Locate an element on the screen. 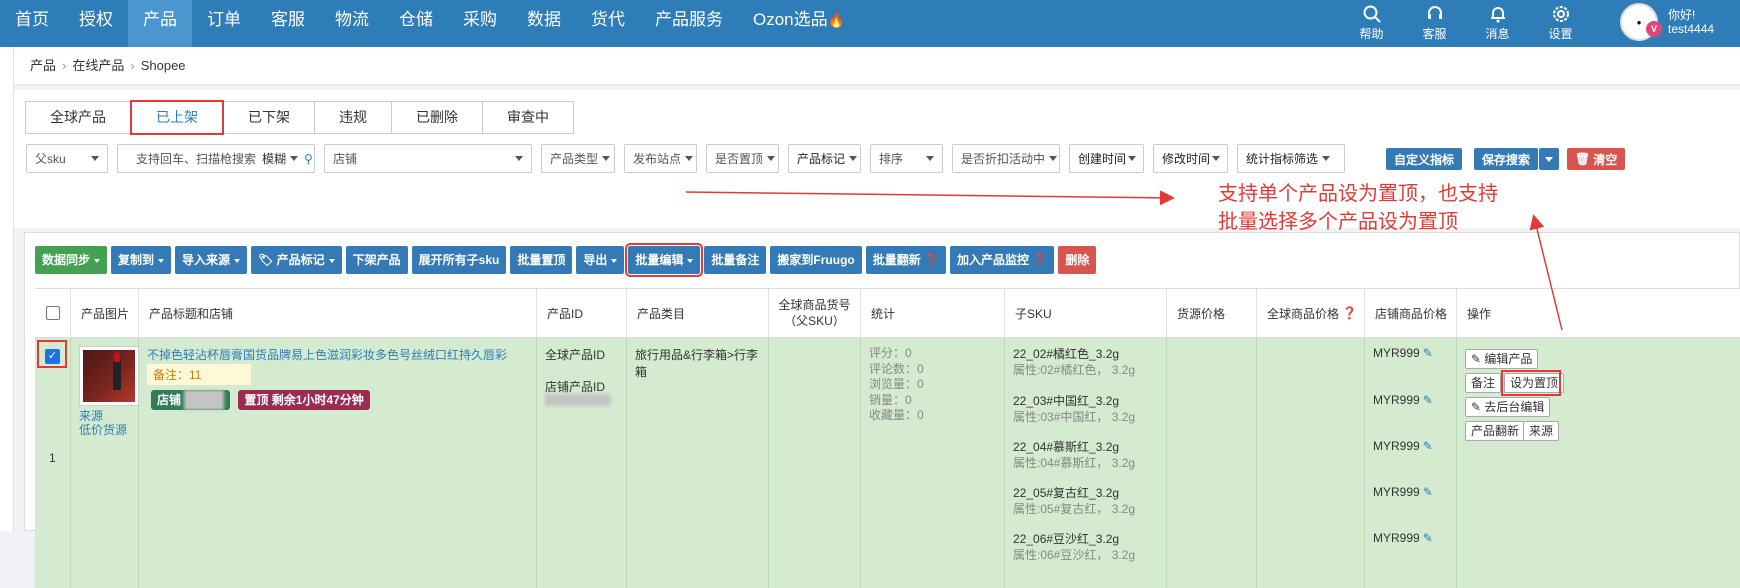  help-button: 帮助 is located at coordinates (1371, 23).